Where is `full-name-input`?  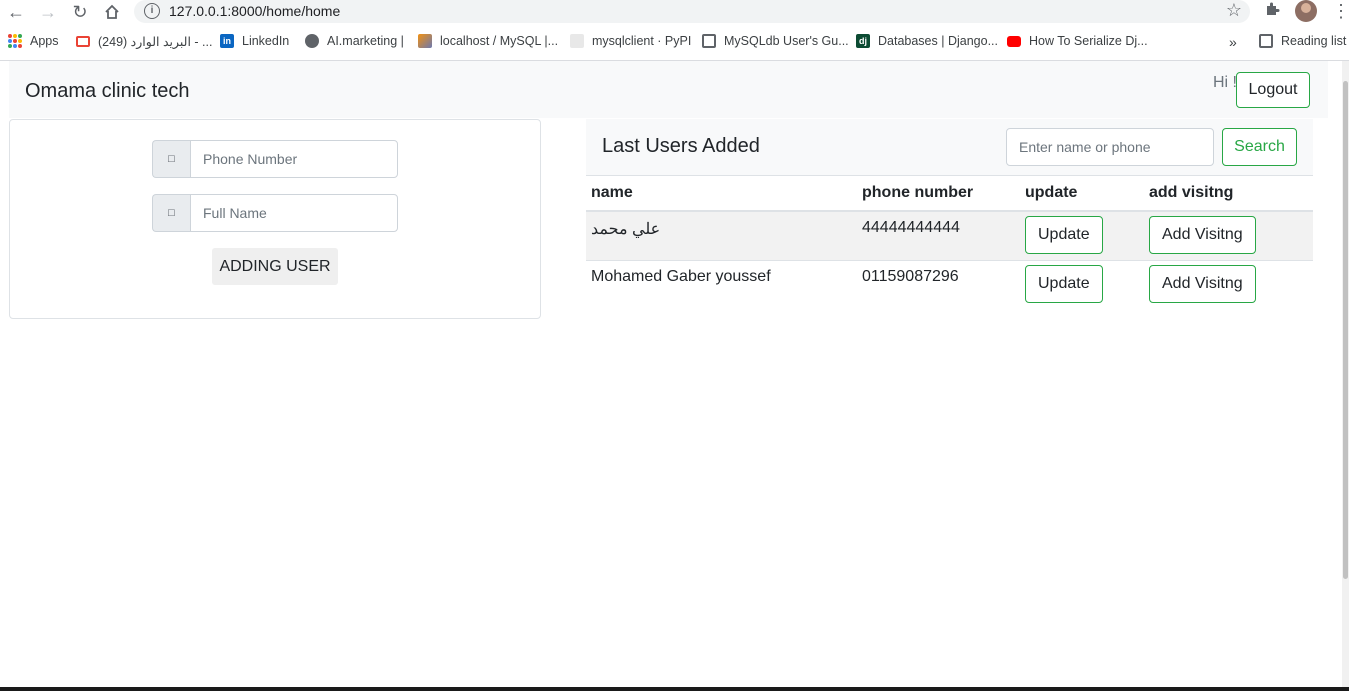
full-name-input is located at coordinates (294, 213).